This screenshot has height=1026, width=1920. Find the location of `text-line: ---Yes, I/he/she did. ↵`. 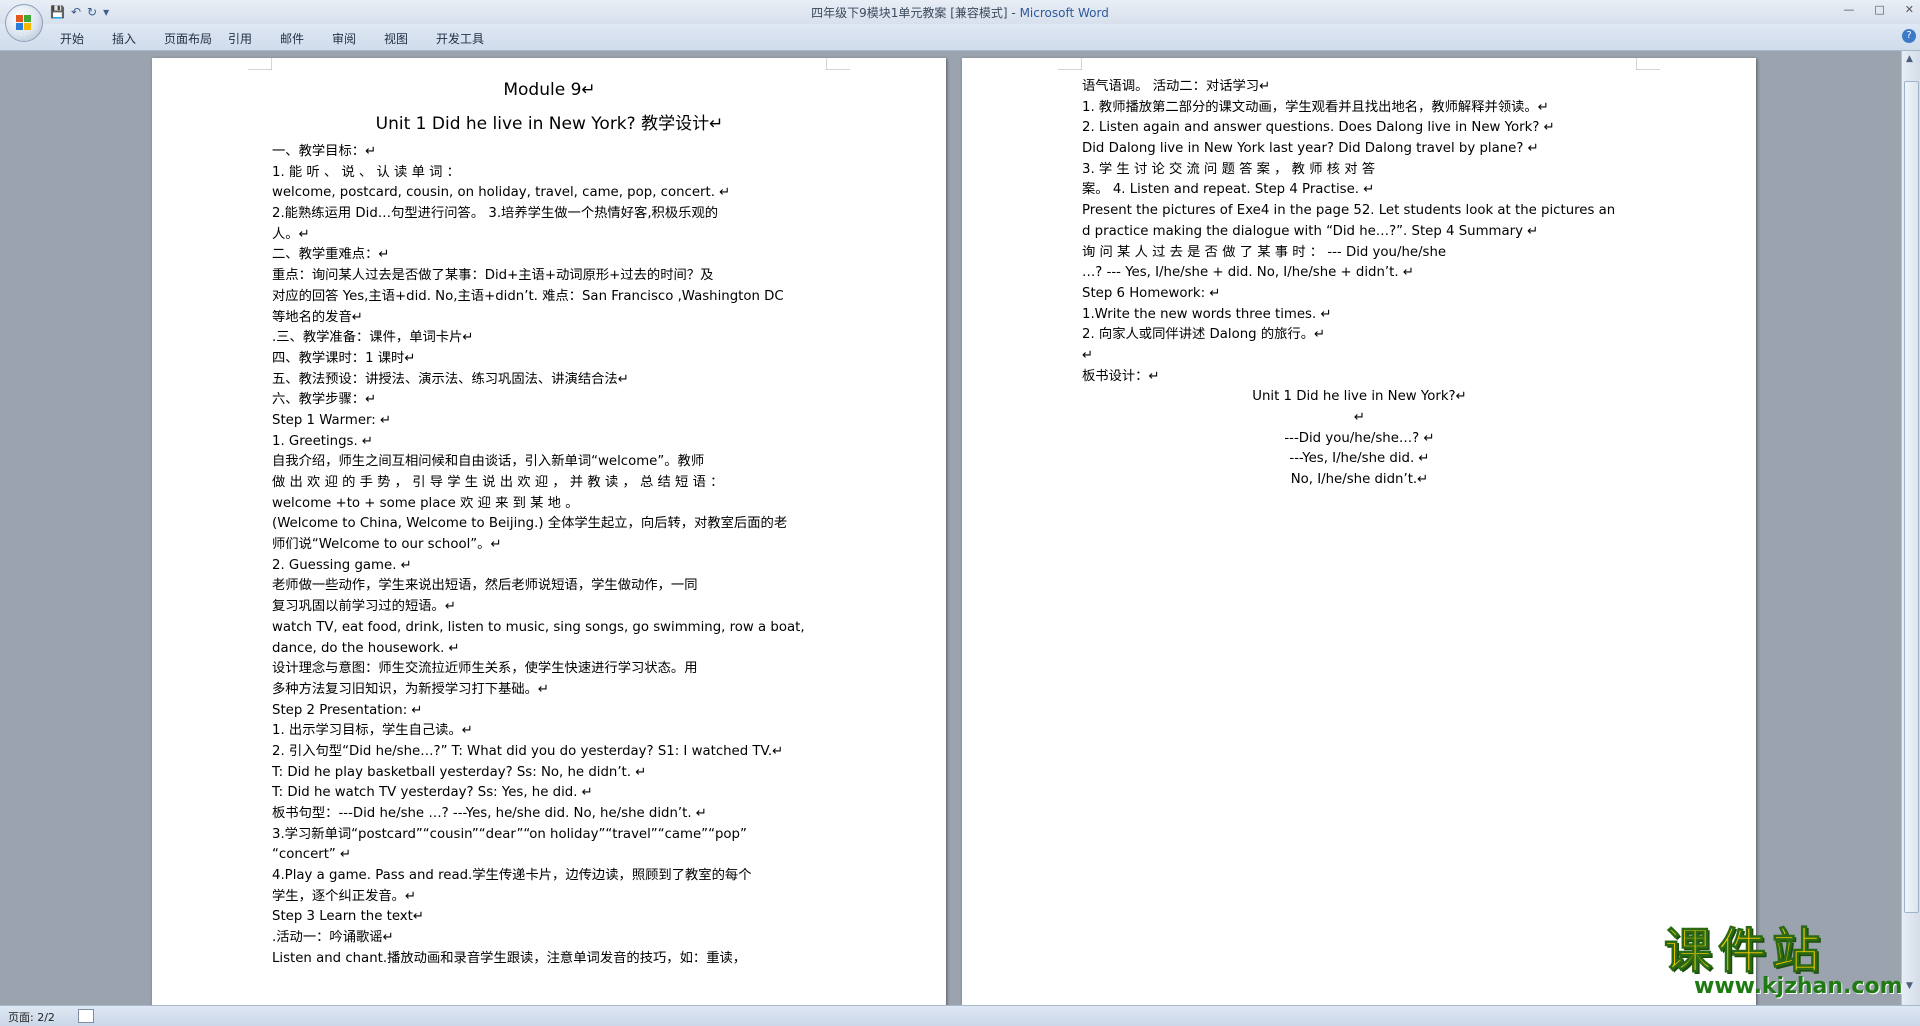

text-line: ---Yes, I/he/she did. ↵ is located at coordinates (1359, 459).